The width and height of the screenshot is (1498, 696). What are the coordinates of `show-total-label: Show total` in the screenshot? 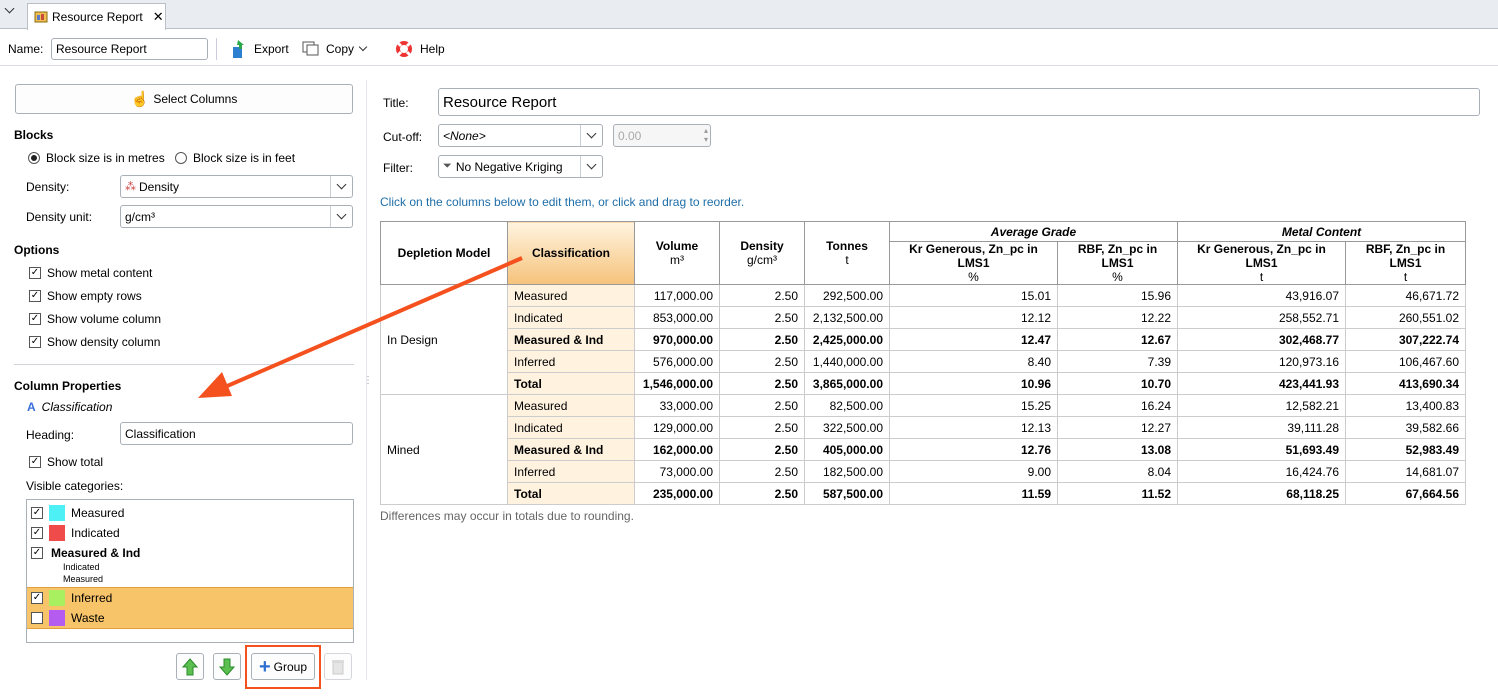 It's located at (75, 462).